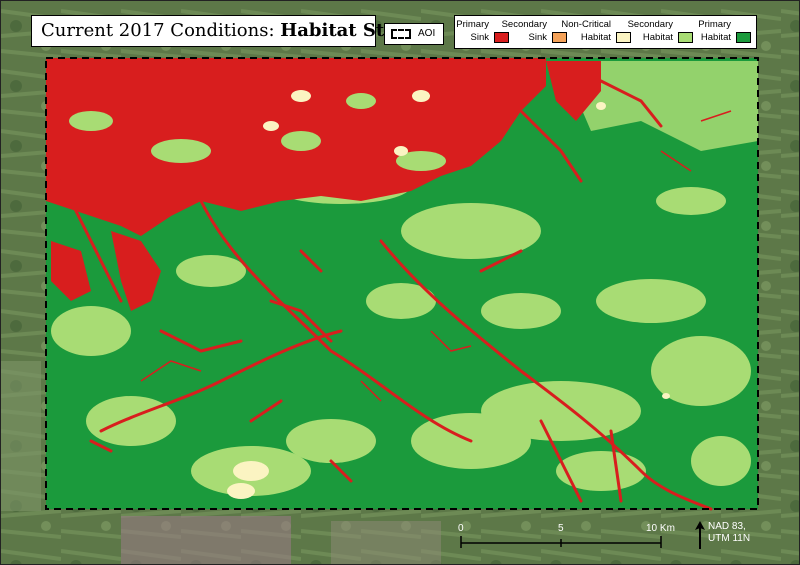 The width and height of the screenshot is (800, 565). I want to click on projection-line1: NAD 83,, so click(727, 526).